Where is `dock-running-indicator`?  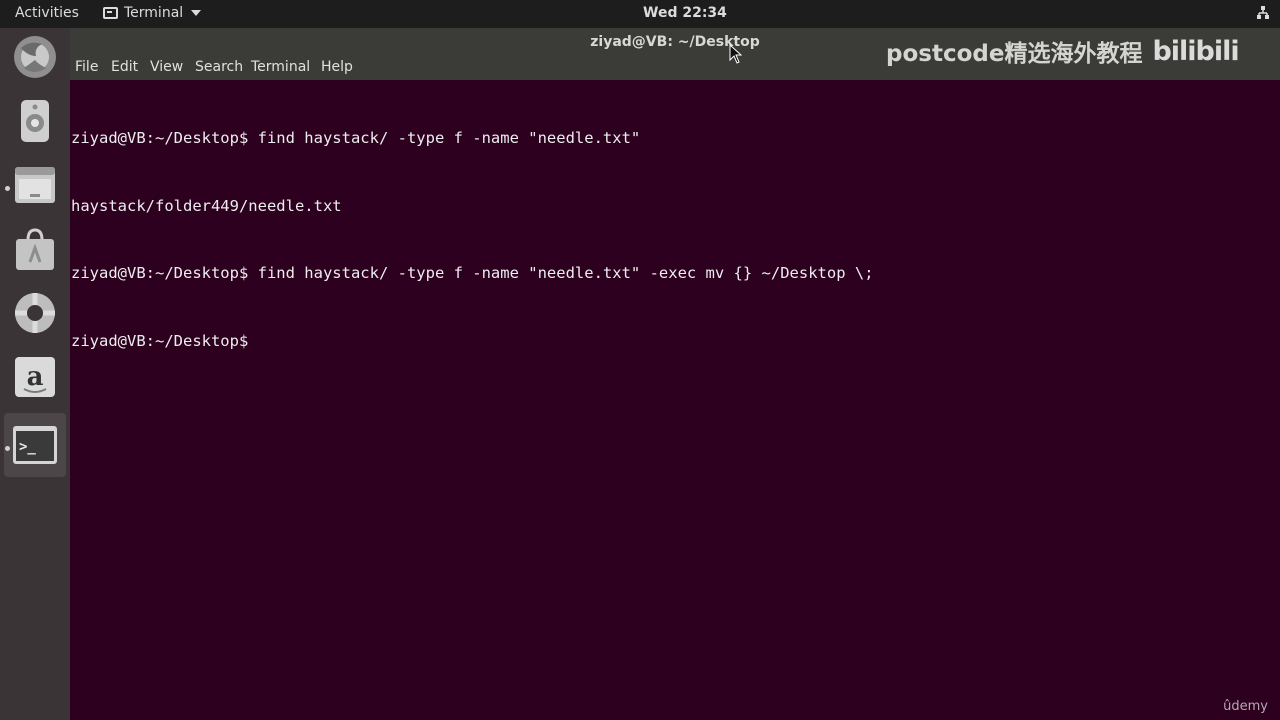
dock-running-indicator is located at coordinates (7, 188).